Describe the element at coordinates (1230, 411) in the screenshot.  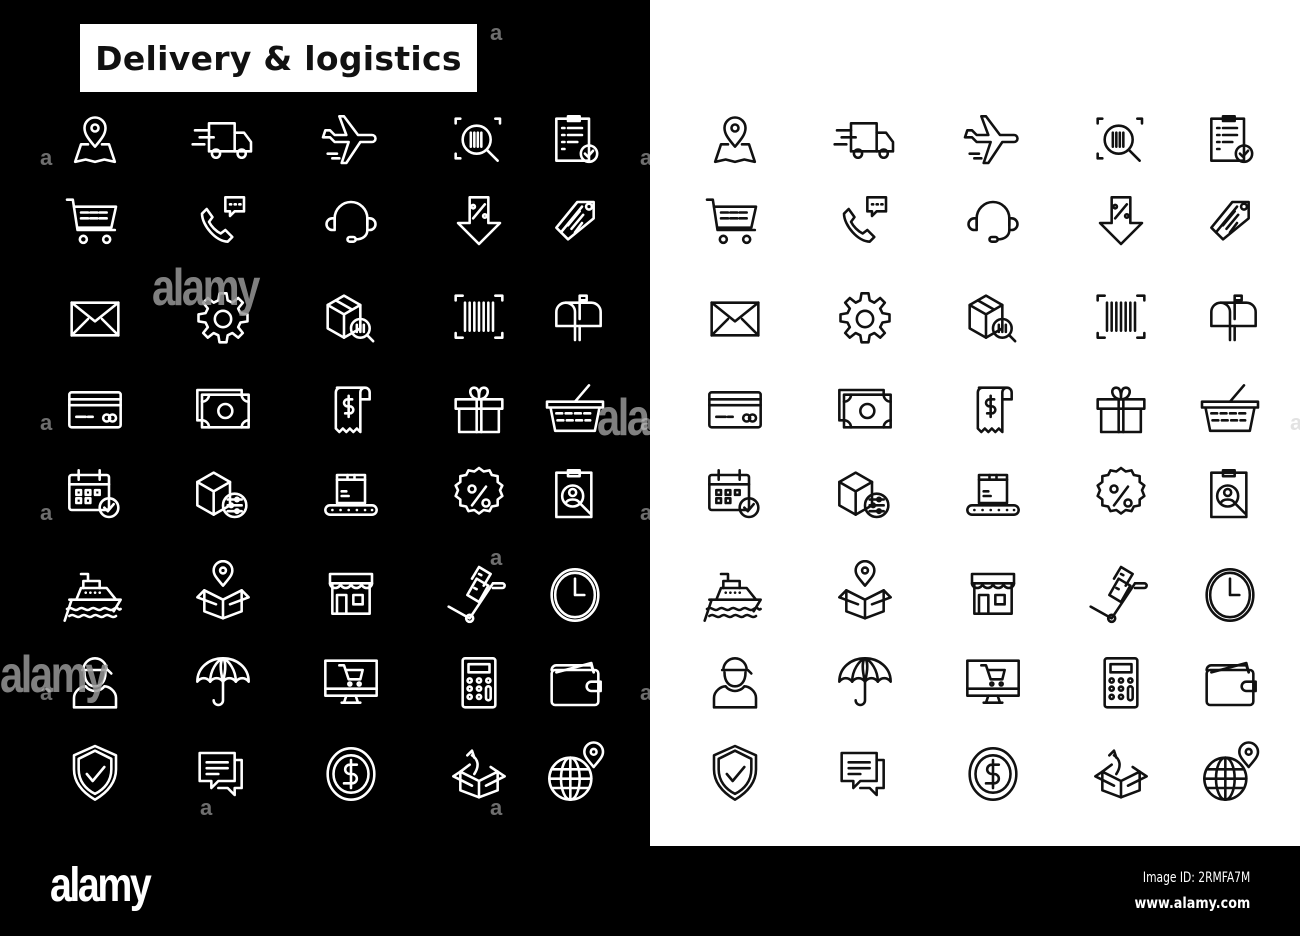
I see `shopping-basket-icon` at that location.